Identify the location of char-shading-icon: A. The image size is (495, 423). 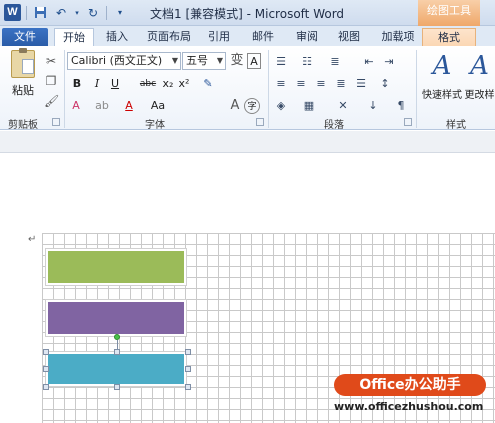
(235, 106).